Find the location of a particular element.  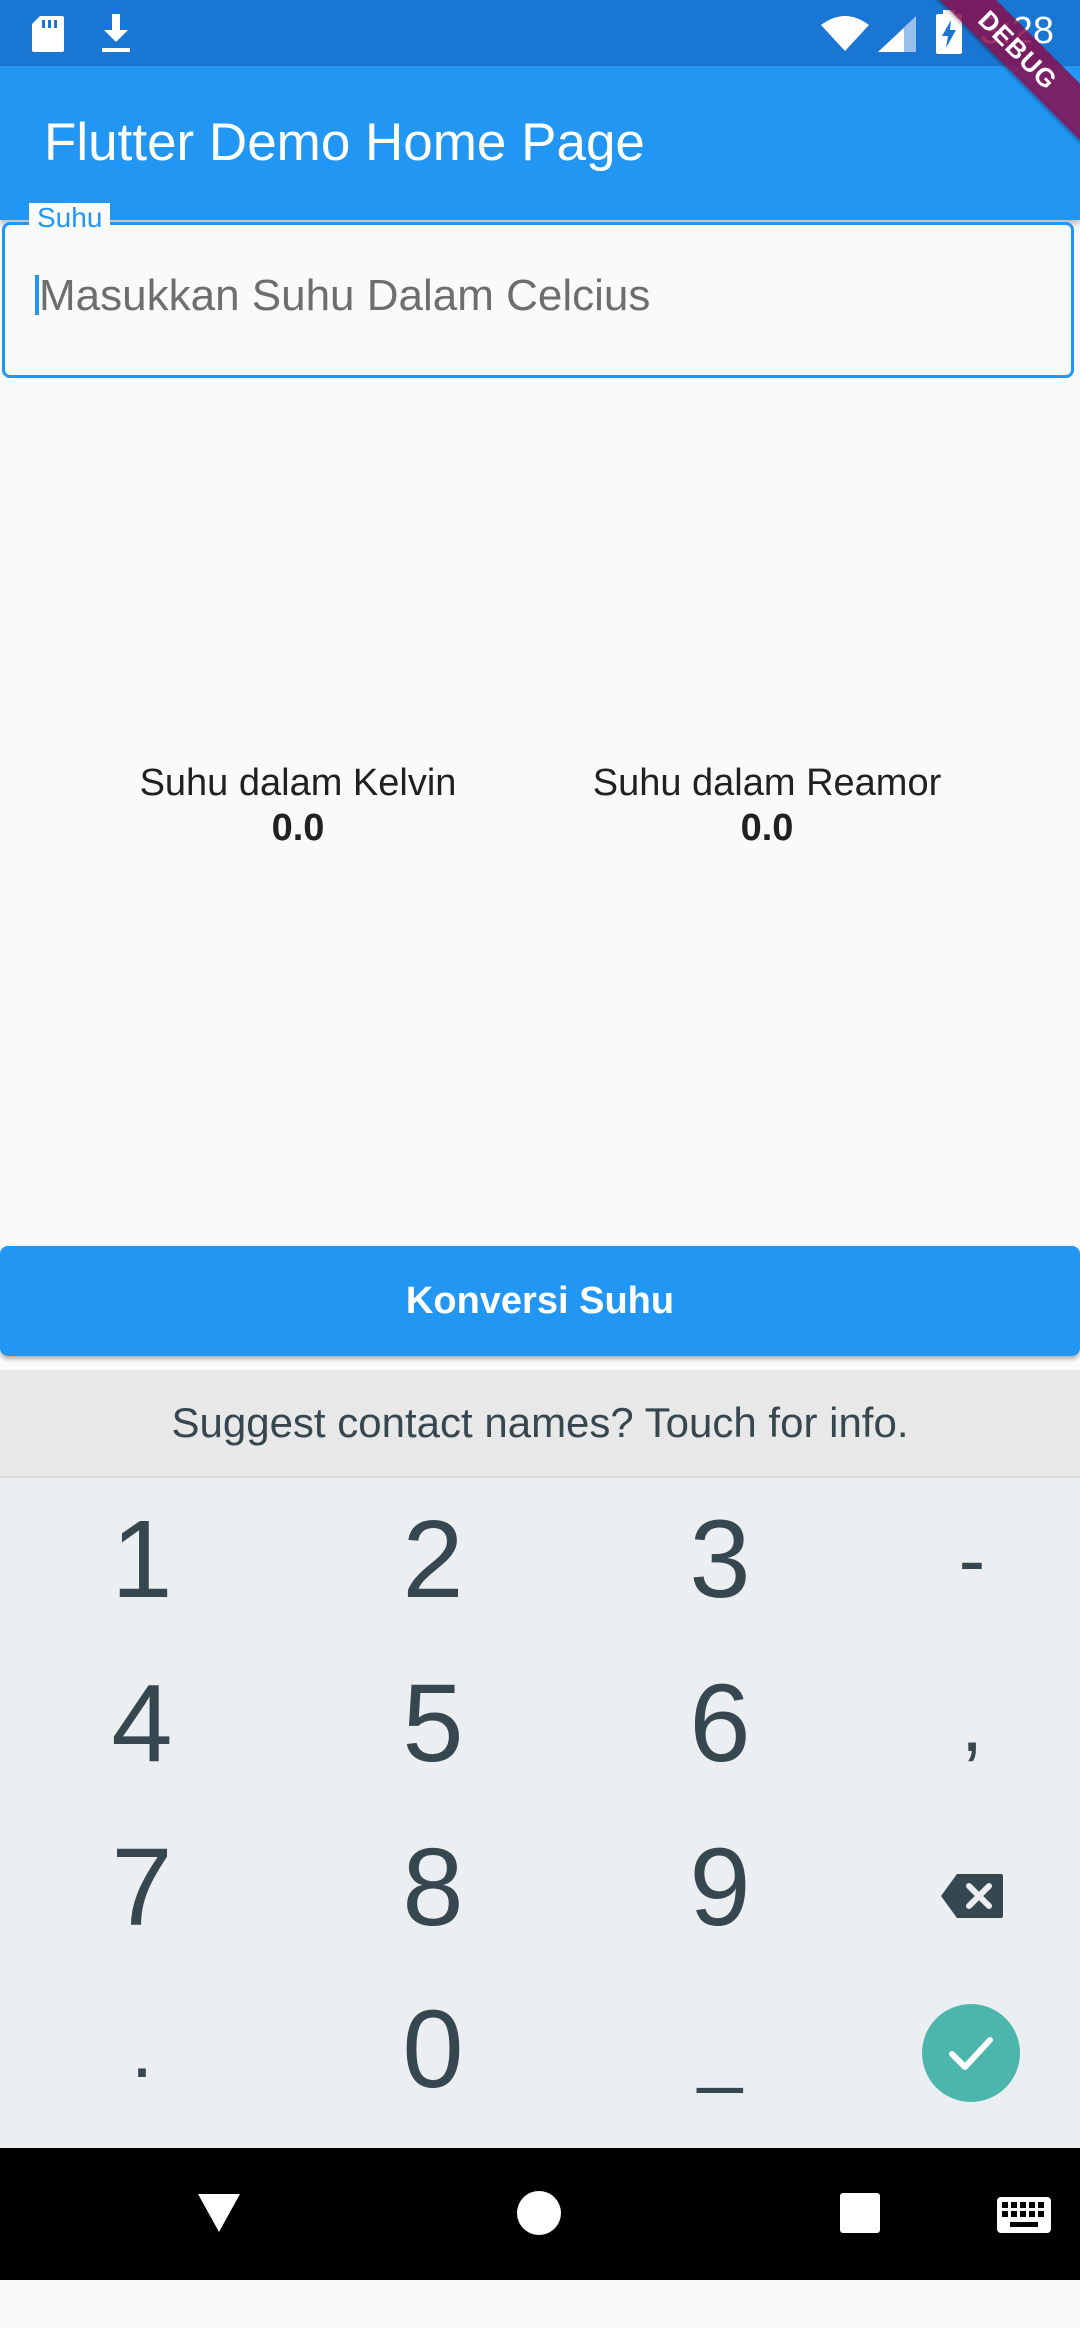

recents-icon is located at coordinates (860, 2258).